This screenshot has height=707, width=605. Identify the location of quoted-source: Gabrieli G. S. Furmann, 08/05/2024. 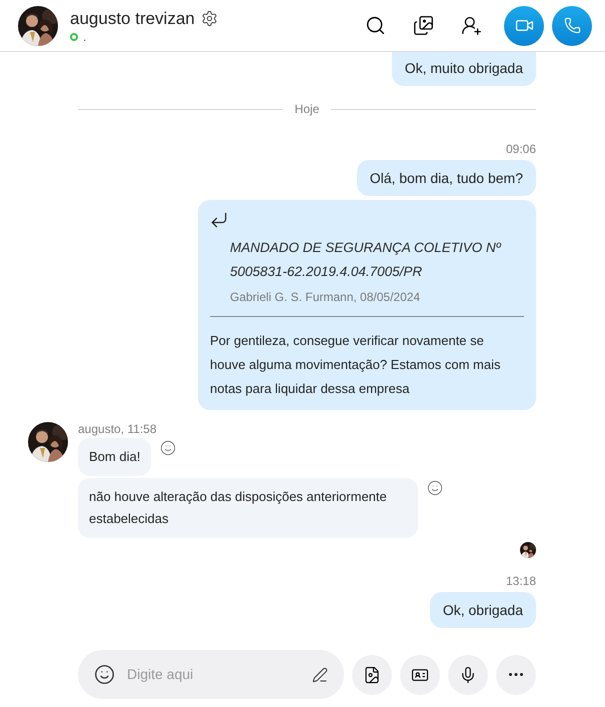
(326, 297).